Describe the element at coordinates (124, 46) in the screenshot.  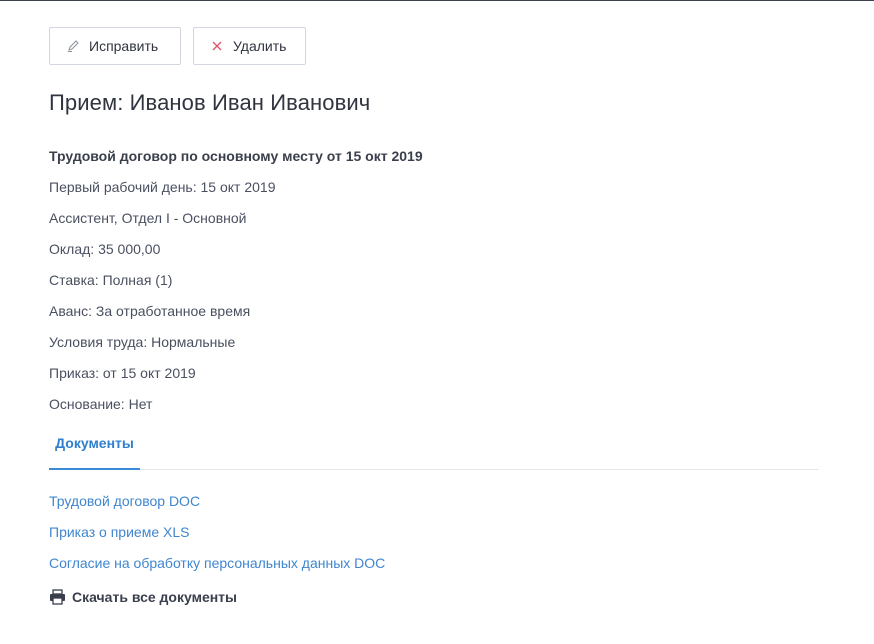
I see `edit-button-label: Исправить` at that location.